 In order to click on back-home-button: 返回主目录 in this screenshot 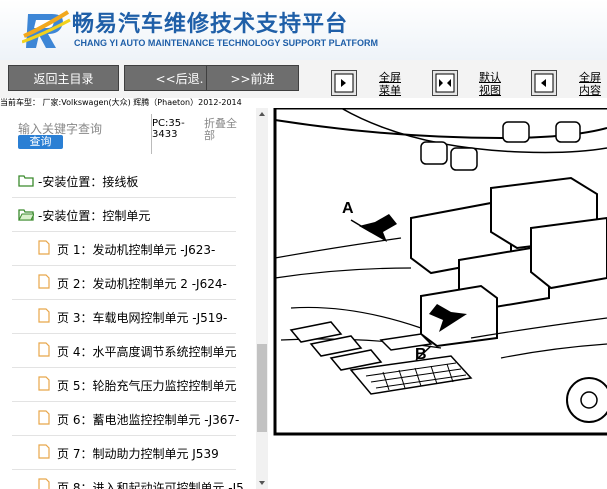, I will do `click(63, 78)`.